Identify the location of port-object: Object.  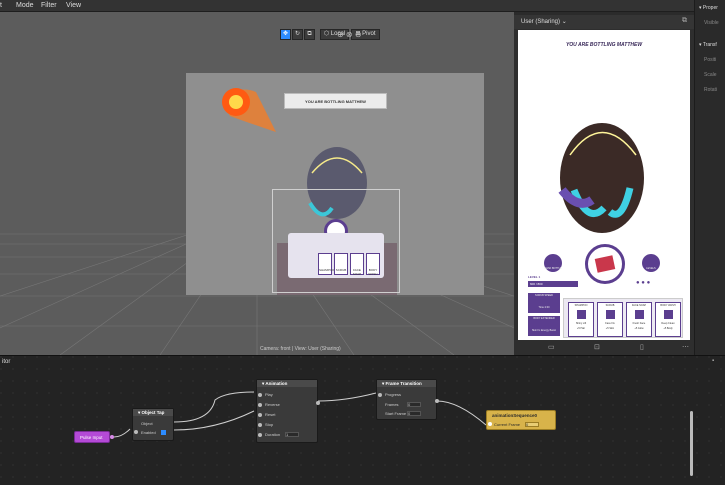
(147, 423).